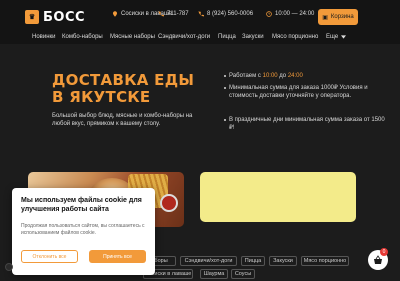 The image size is (400, 281). What do you see at coordinates (342, 17) in the screenshot?
I see `cart-label: Корзина` at bounding box center [342, 17].